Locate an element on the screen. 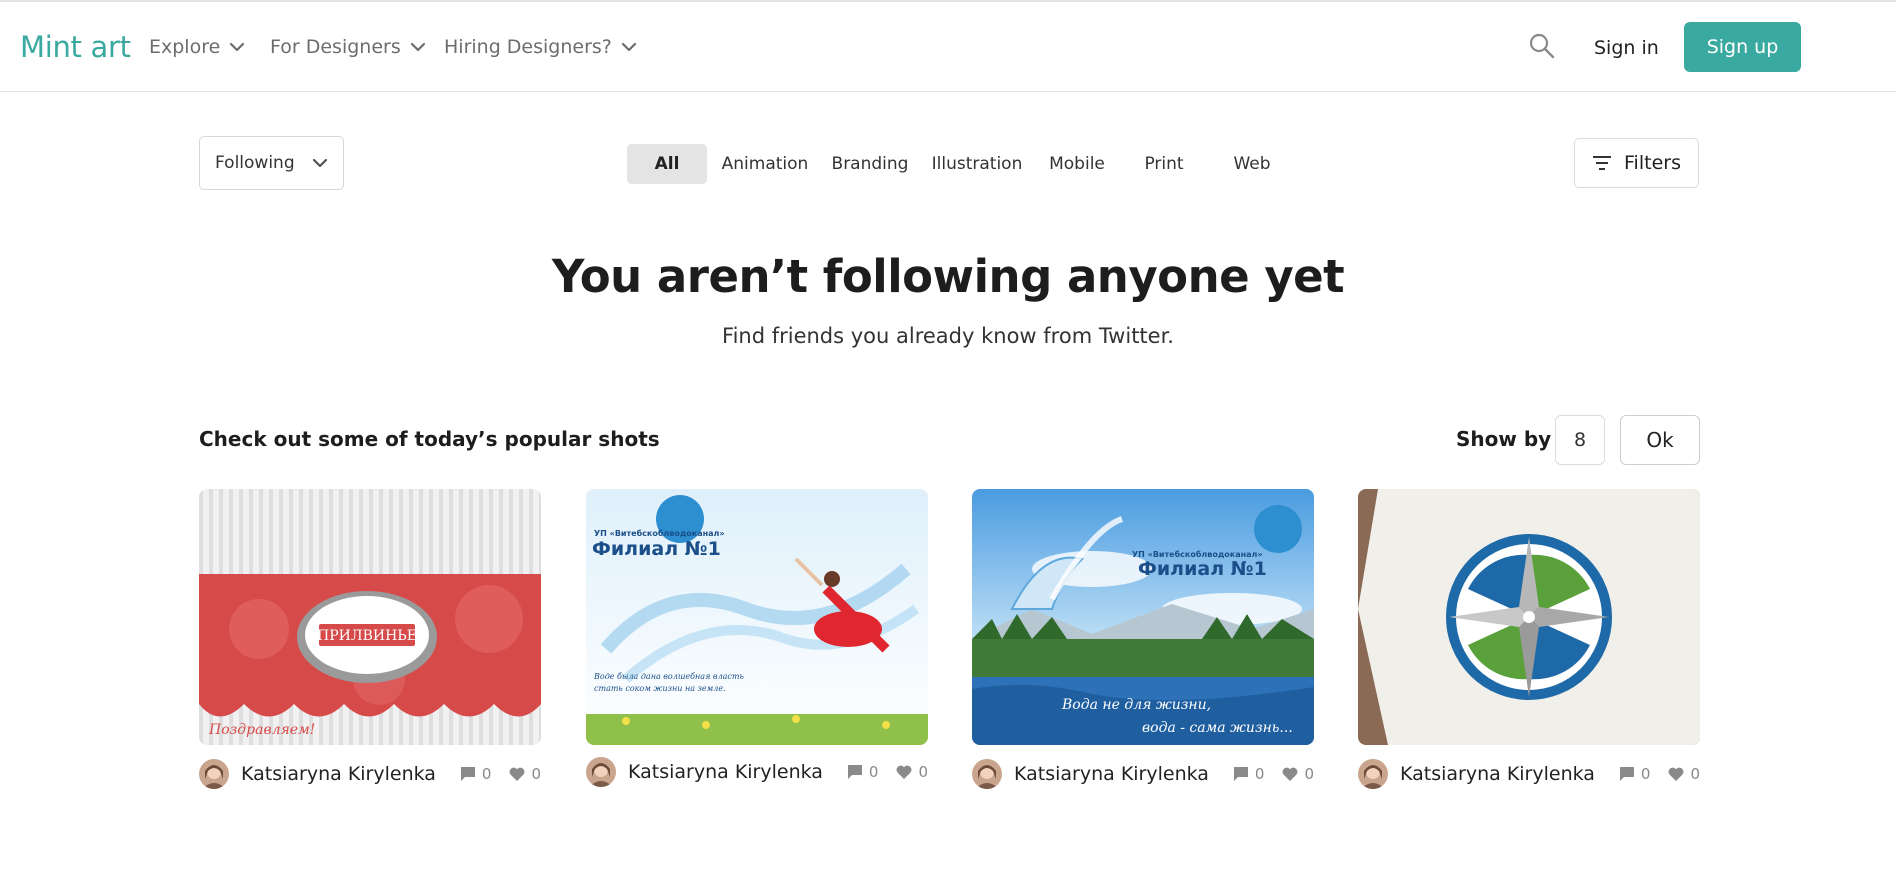  tab-print: Print is located at coordinates (1164, 164).